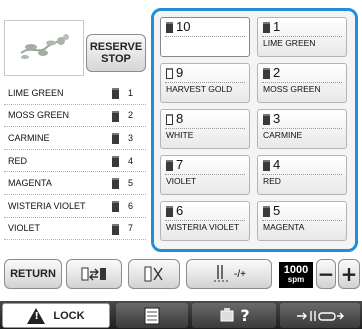 The height and width of the screenshot is (329, 362). I want to click on thread-name: WISTERIA VIOLET, so click(47, 205).